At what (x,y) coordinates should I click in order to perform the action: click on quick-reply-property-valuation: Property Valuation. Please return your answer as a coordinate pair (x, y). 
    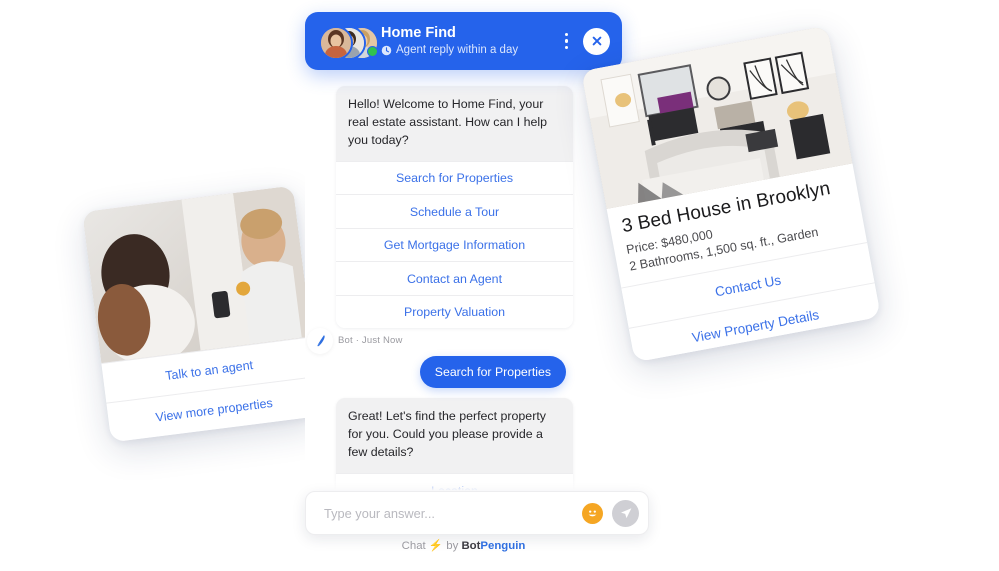
    Looking at the image, I should click on (454, 311).